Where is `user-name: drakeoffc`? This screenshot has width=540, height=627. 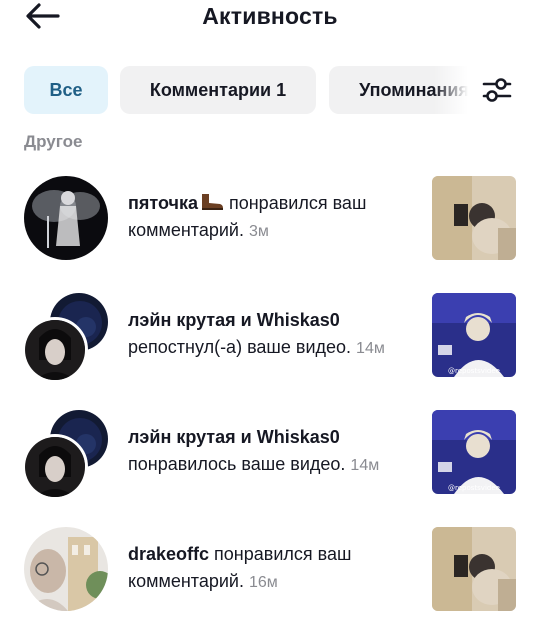 user-name: drakeoffc is located at coordinates (168, 554).